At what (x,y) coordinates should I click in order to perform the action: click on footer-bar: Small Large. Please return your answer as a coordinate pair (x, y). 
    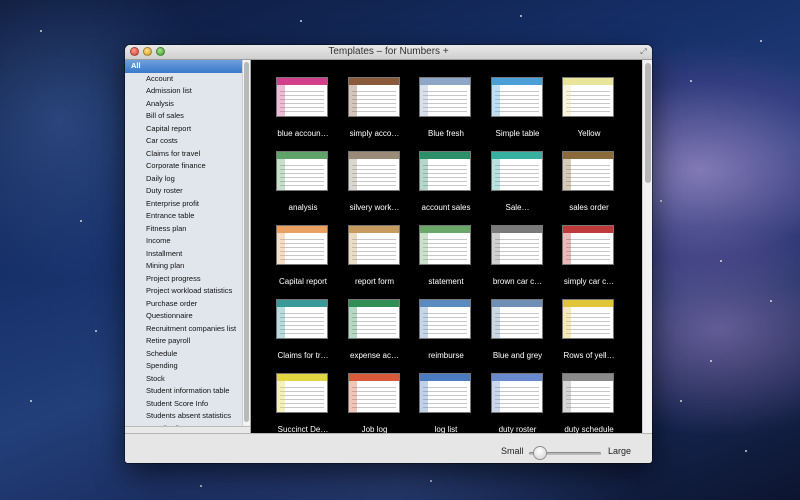
    Looking at the image, I should click on (388, 448).